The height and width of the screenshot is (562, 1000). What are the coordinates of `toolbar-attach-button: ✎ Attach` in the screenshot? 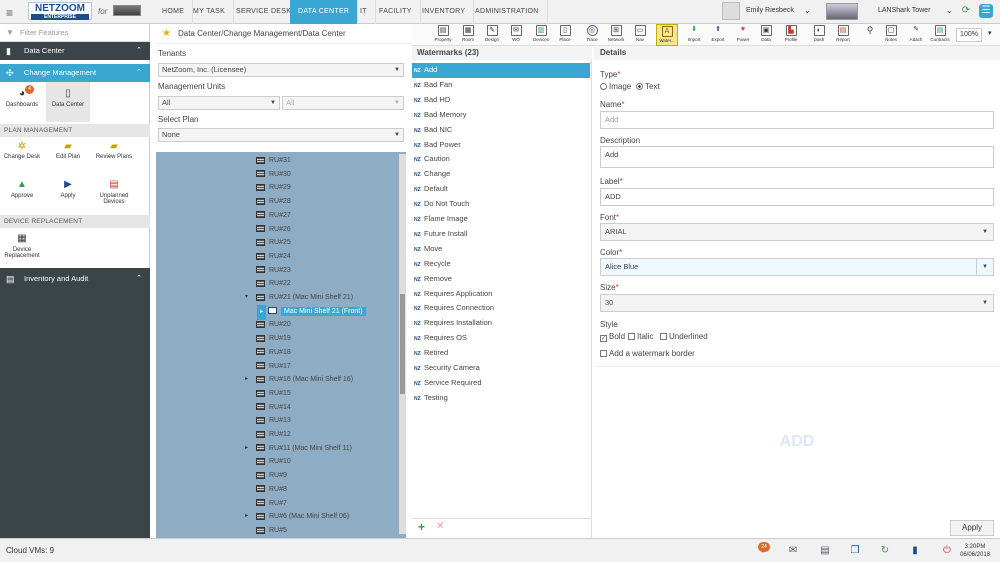 It's located at (916, 35).